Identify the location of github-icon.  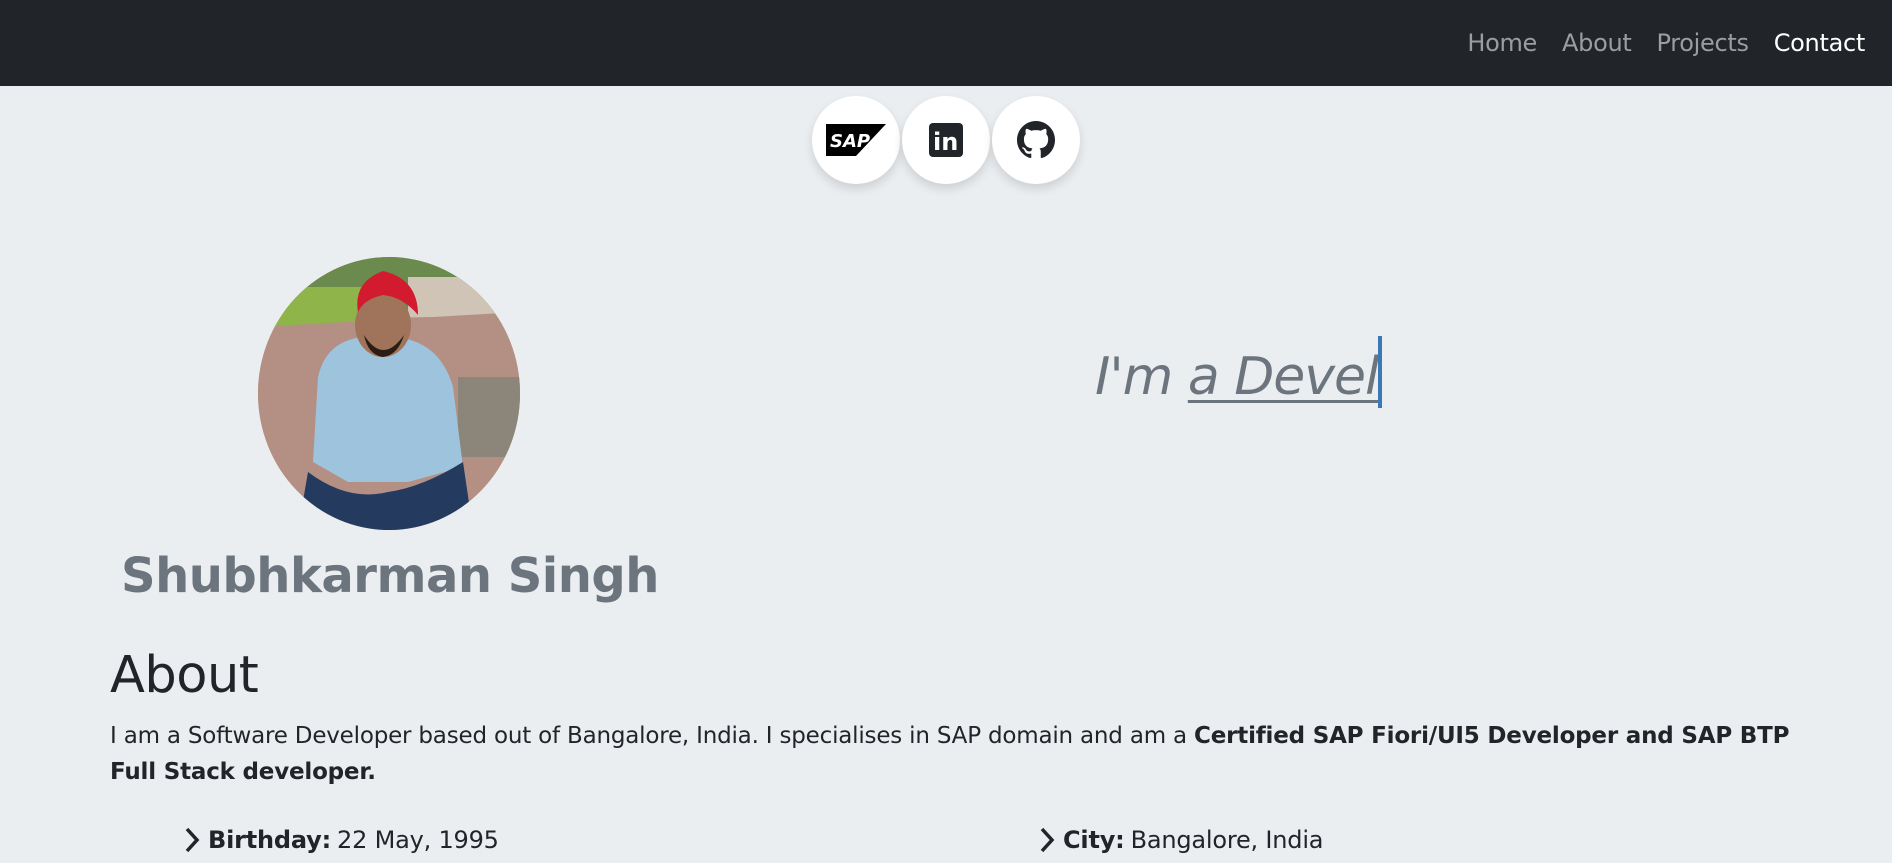
(1036, 140).